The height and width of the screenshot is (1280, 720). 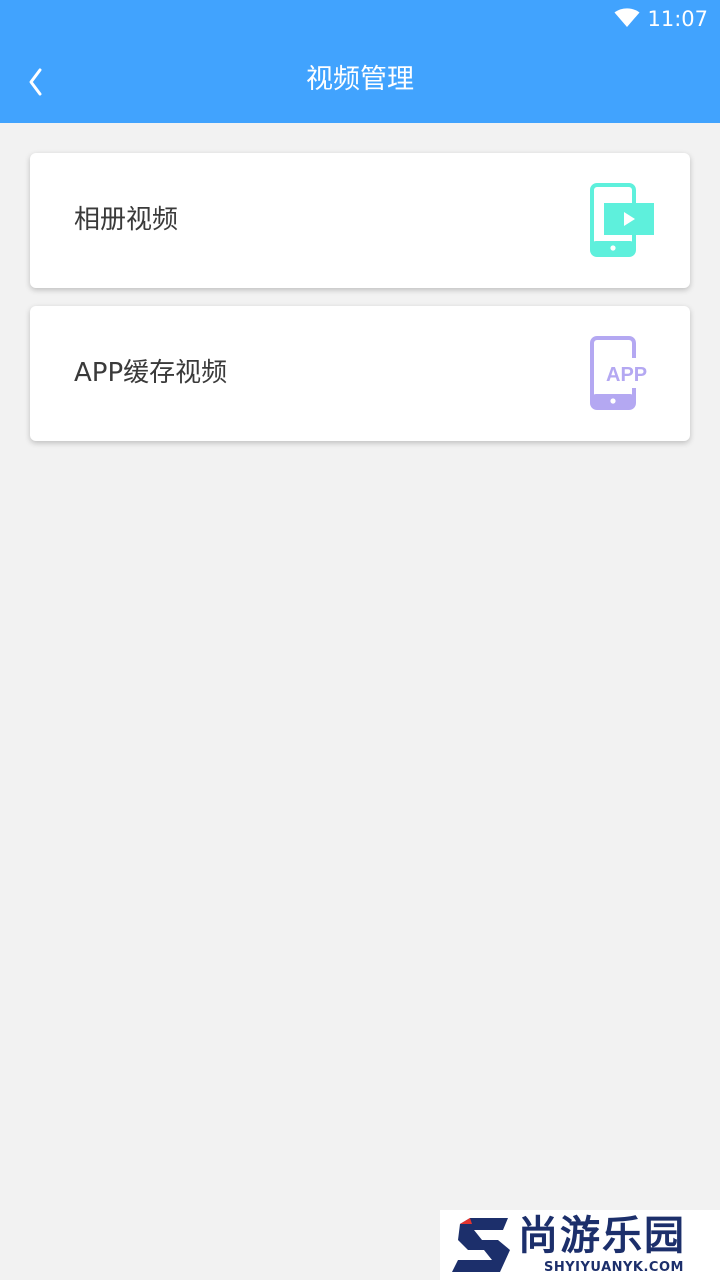 I want to click on svg-text: APP, so click(x=626, y=375).